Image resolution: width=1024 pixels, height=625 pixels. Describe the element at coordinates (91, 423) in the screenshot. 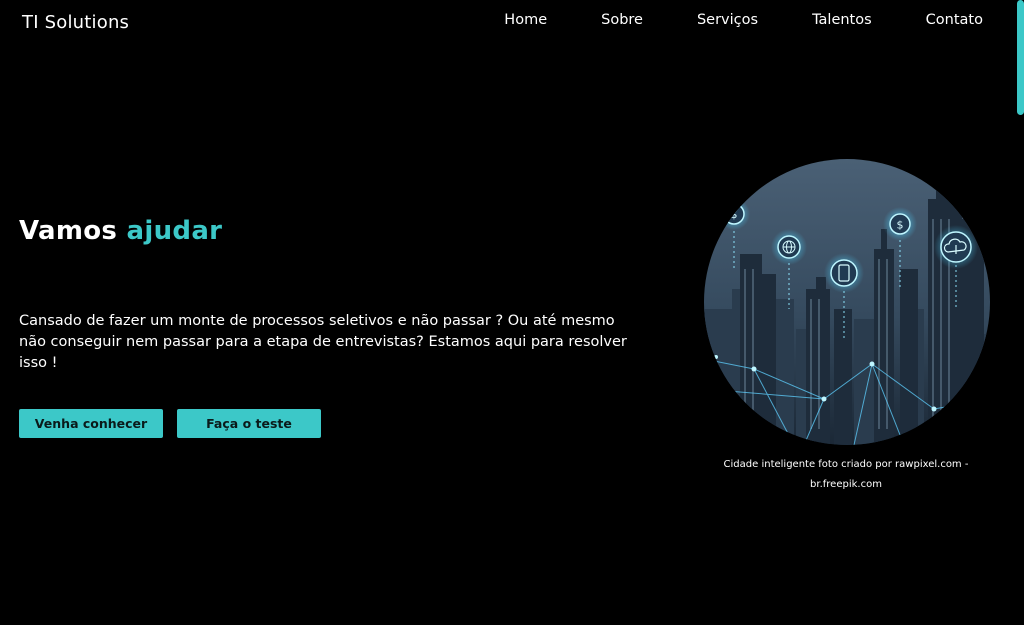

I see `venha-conhecer-button: Venha conhecer` at that location.